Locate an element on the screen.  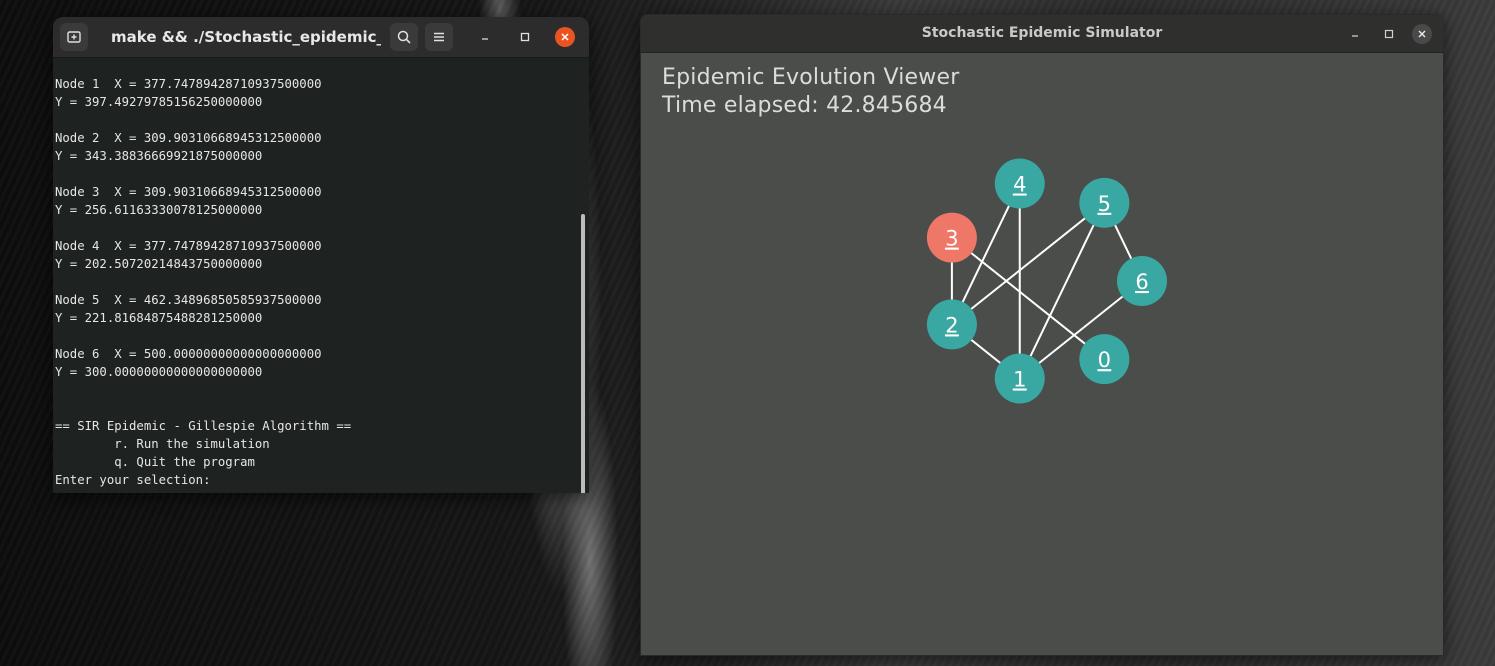
node-label-5: 5 is located at coordinates (1104, 204).